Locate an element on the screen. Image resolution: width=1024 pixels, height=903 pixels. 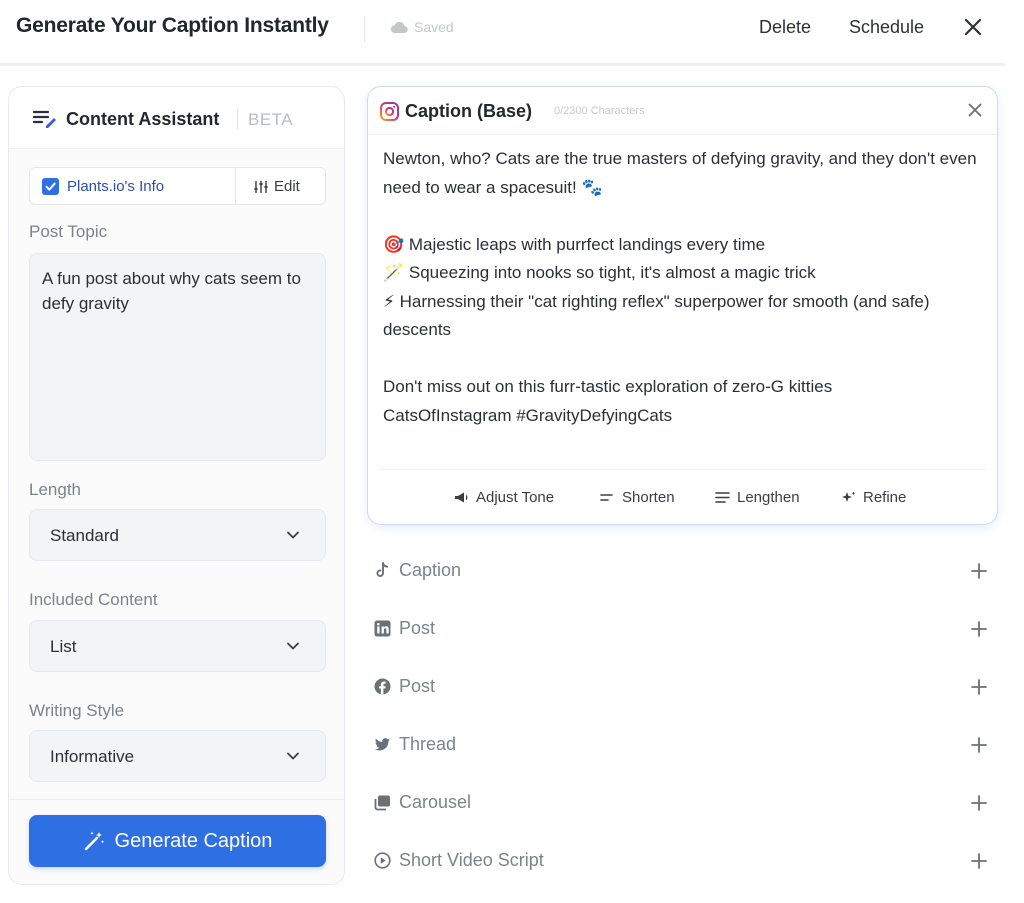
writing-style-label: Writing Style is located at coordinates (77, 710).